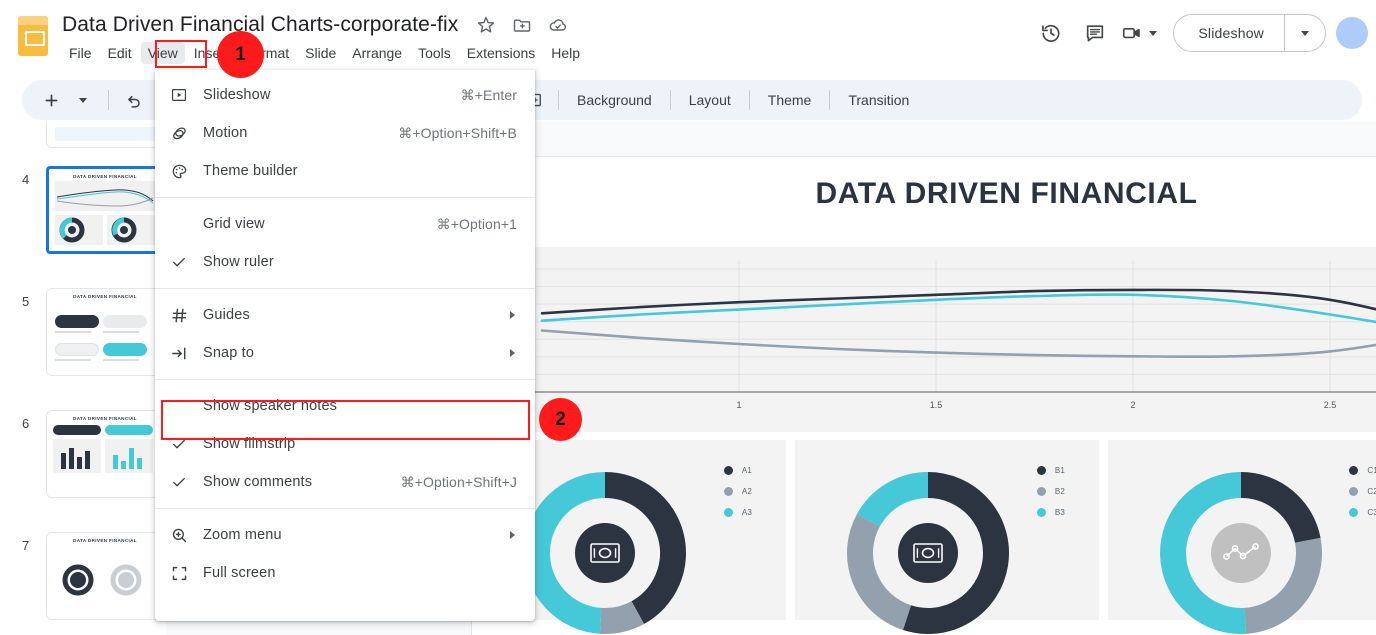 This screenshot has height=635, width=1376. I want to click on slide-number-5: 5, so click(26, 301).